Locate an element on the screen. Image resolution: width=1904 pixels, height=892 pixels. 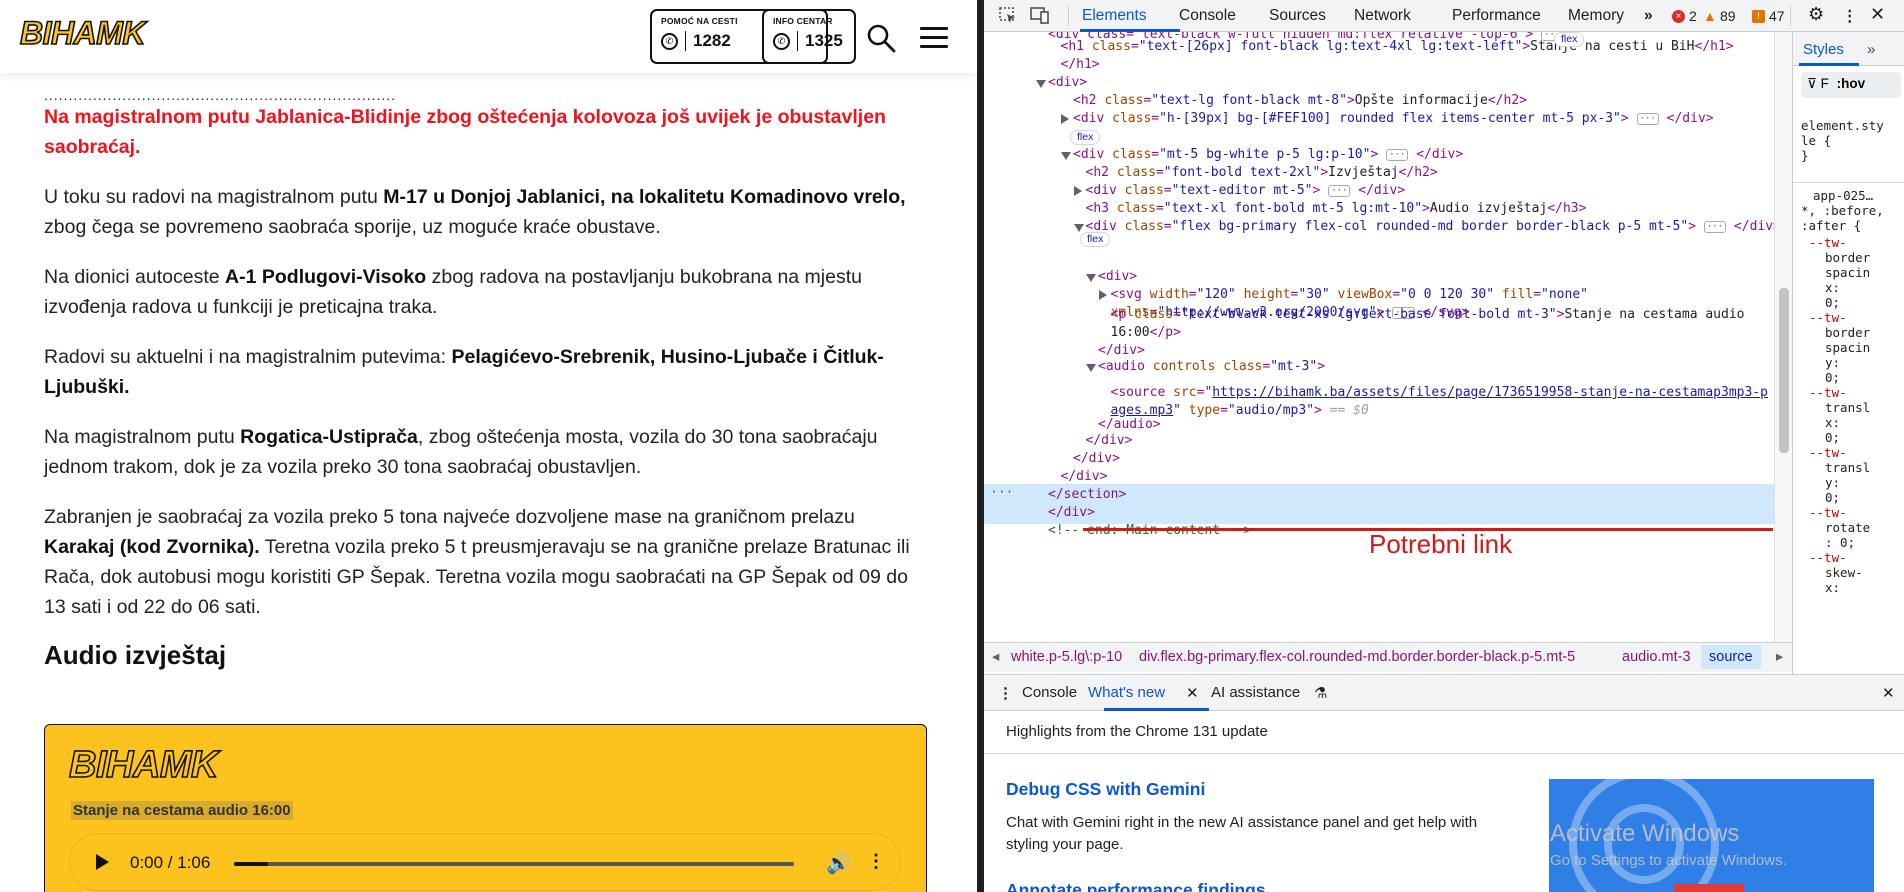
dom-node-line: <!-- end: Main content --> is located at coordinates (1150, 531).